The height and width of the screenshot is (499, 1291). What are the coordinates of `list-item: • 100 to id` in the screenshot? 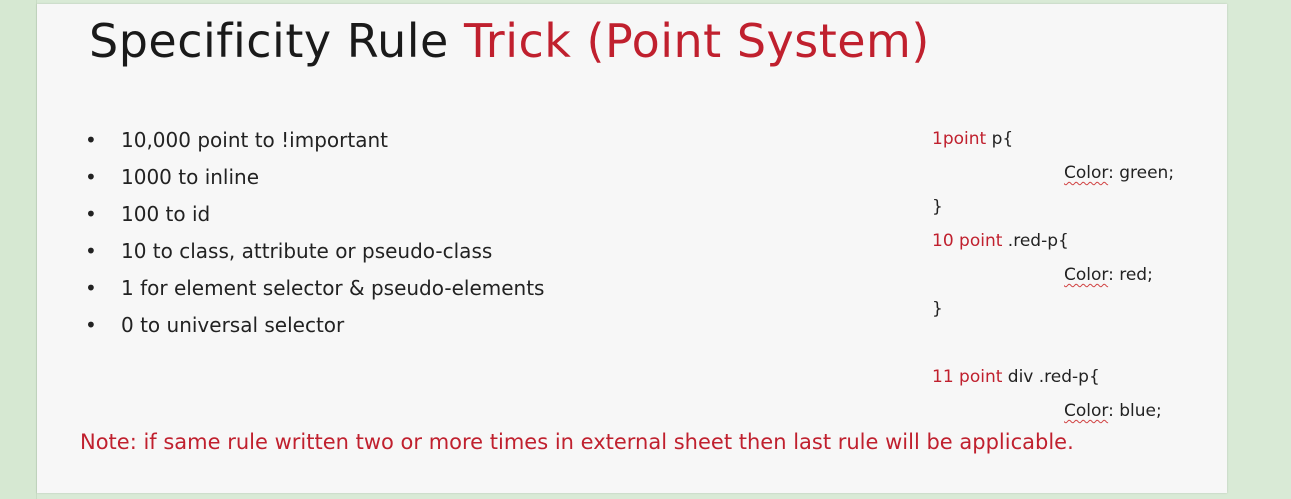 It's located at (314, 214).